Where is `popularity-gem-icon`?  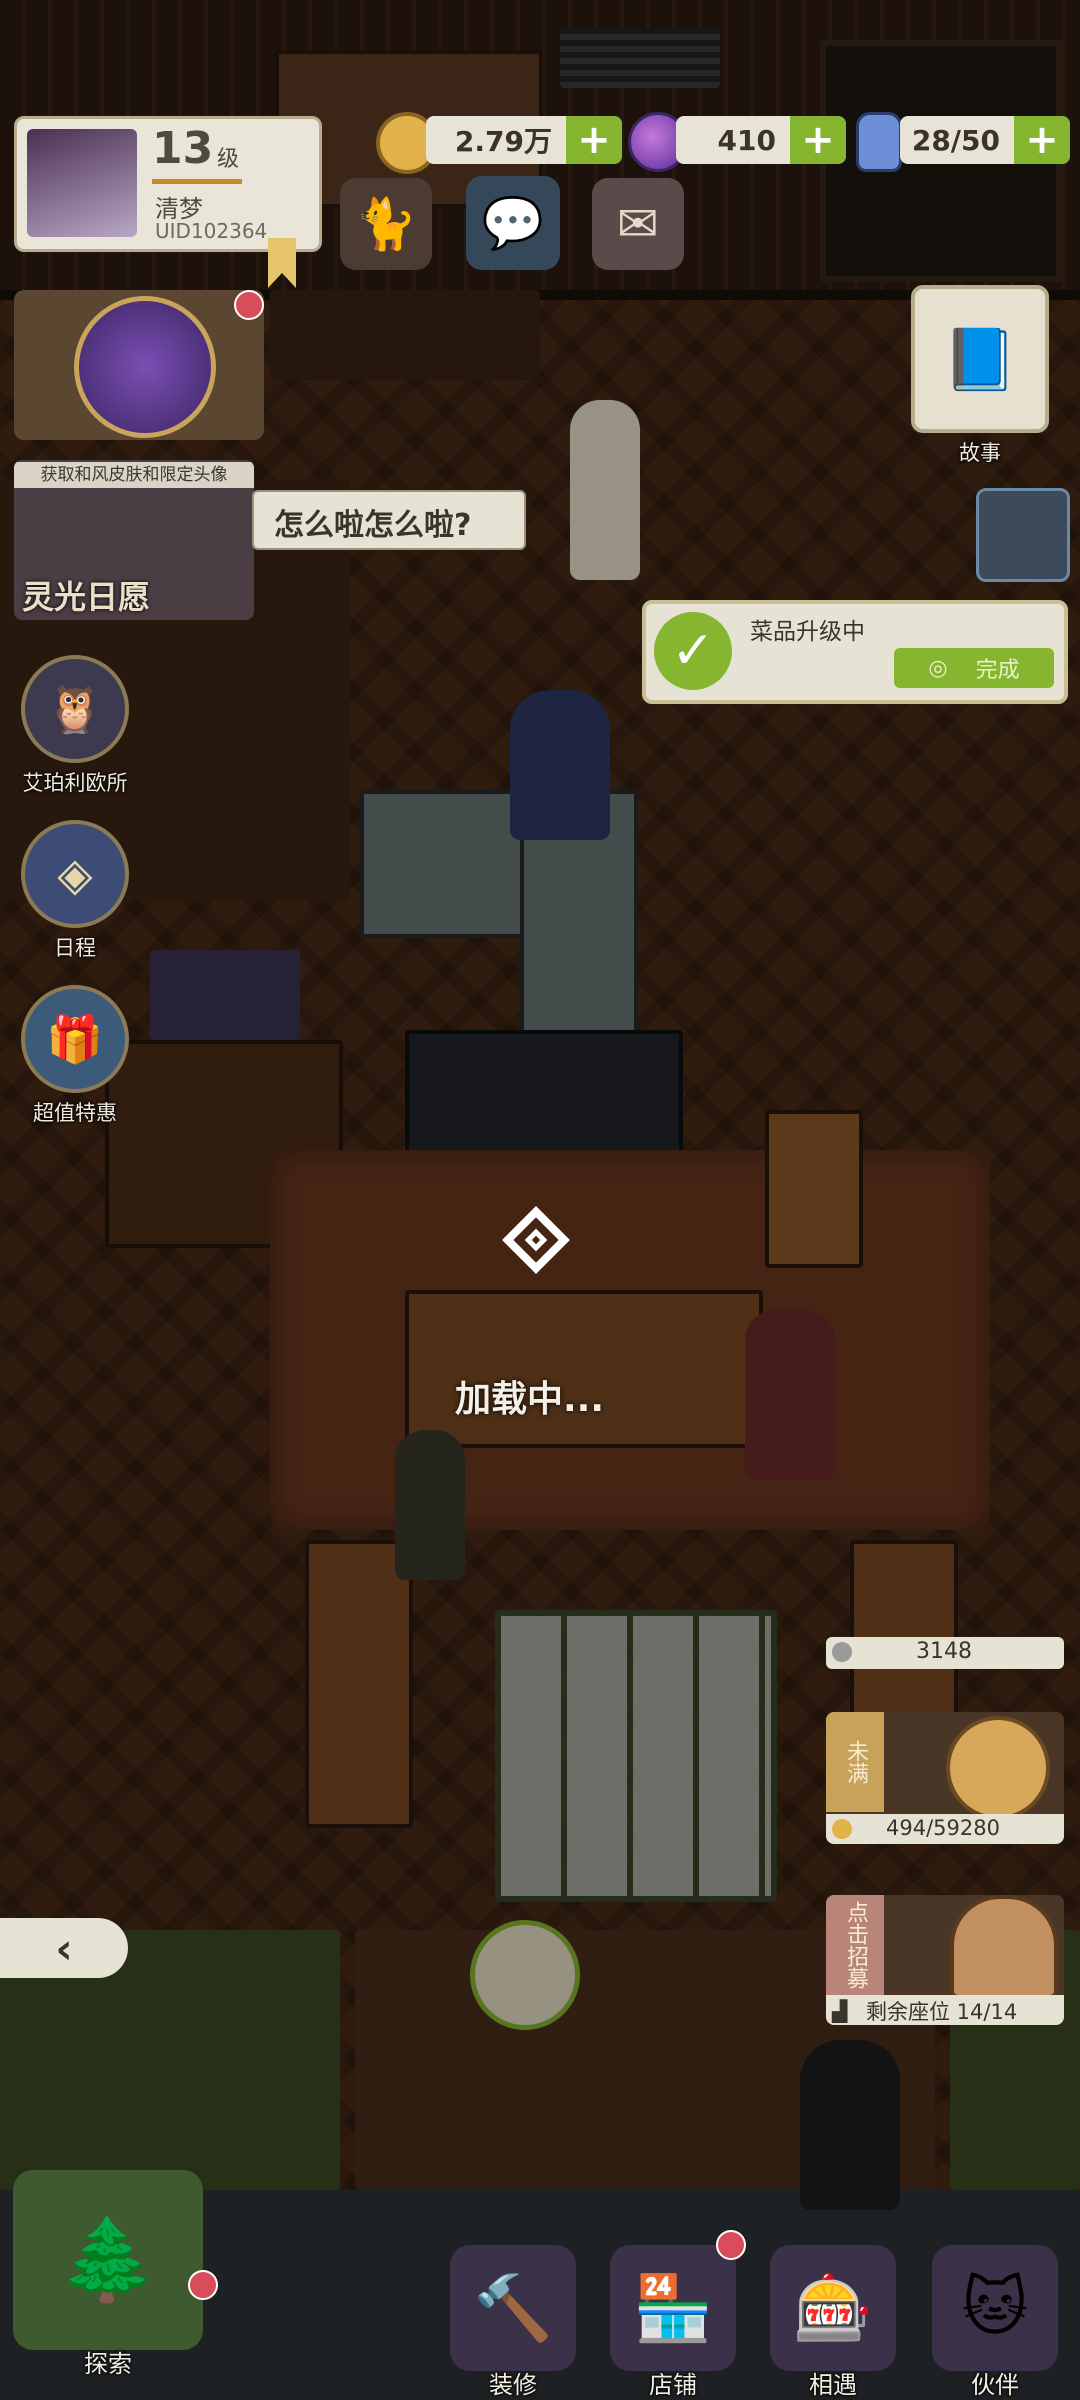
popularity-gem-icon is located at coordinates (842, 1652).